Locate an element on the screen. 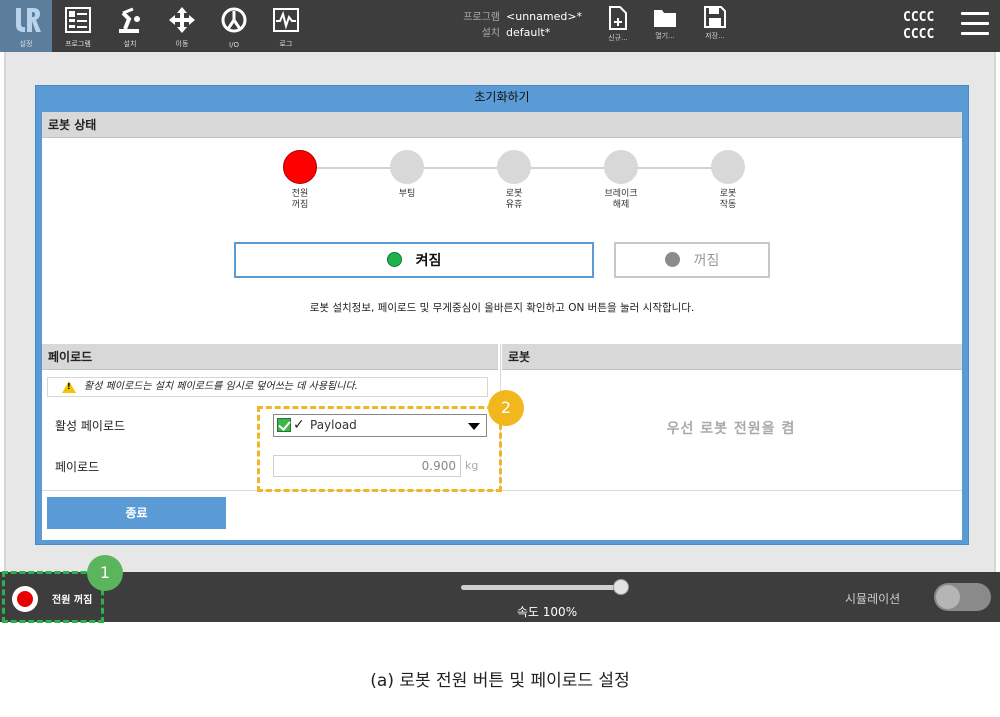  robot-header: 로봇 is located at coordinates (732, 357).